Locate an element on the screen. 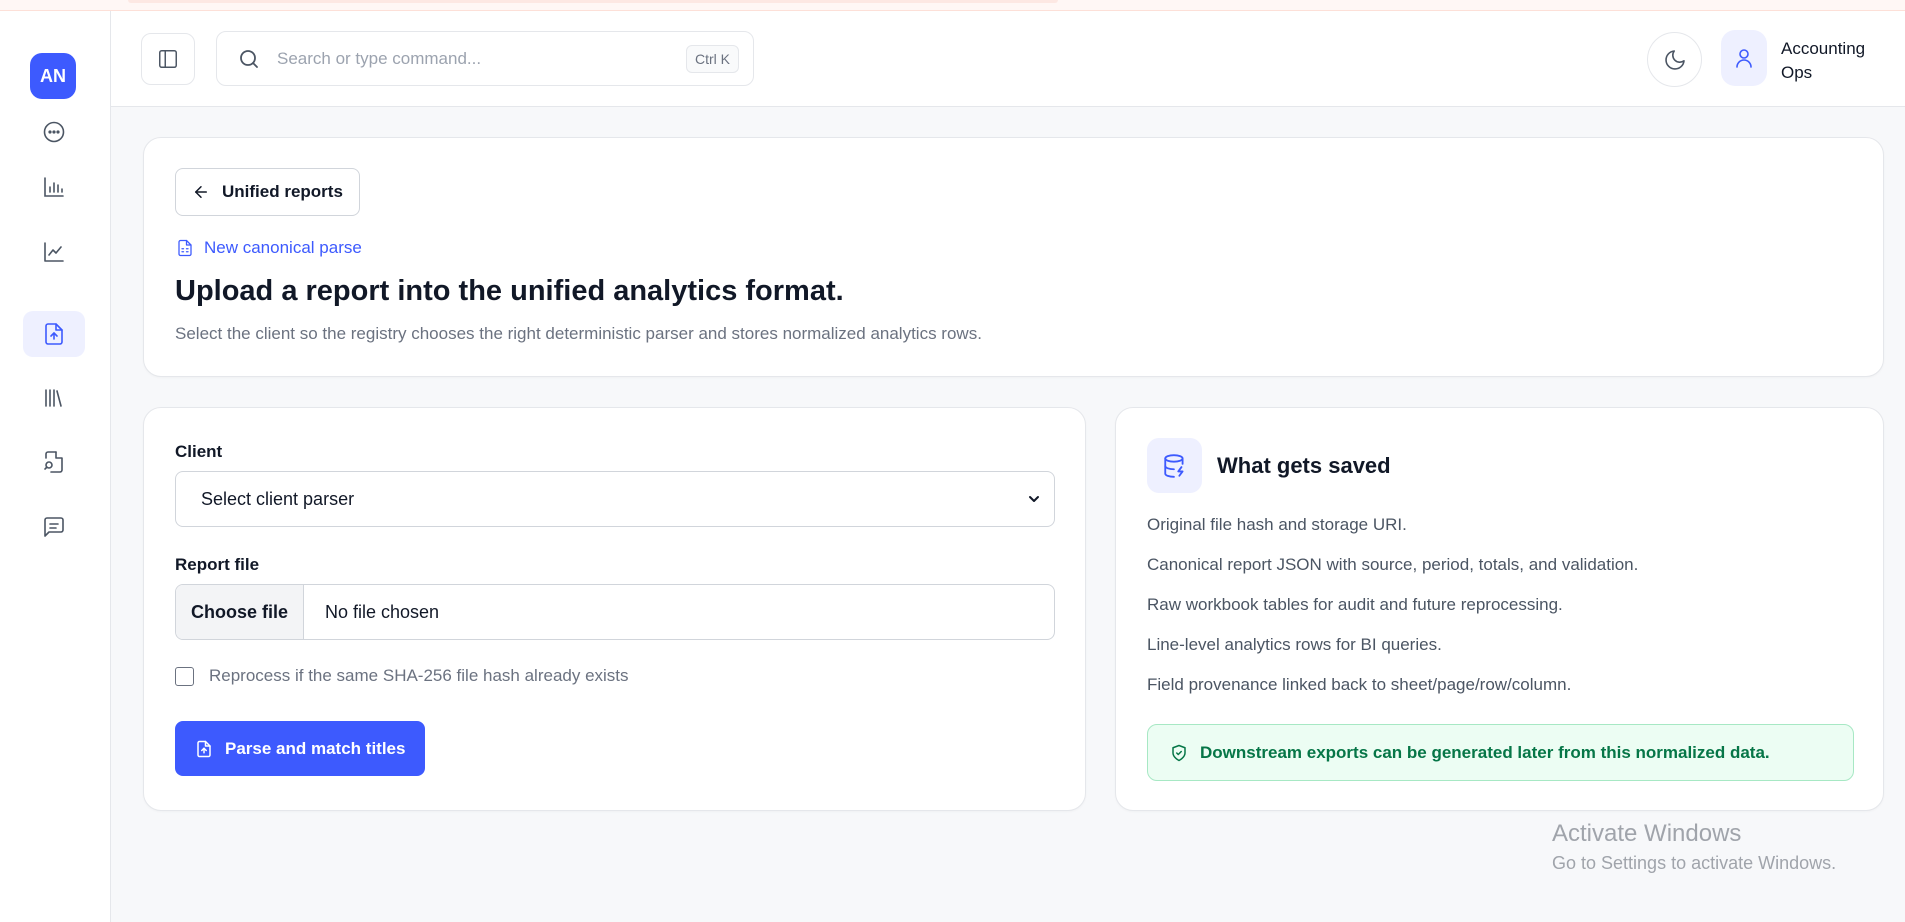 Image resolution: width=1905 pixels, height=922 pixels. line-chart-icon is located at coordinates (54, 252).